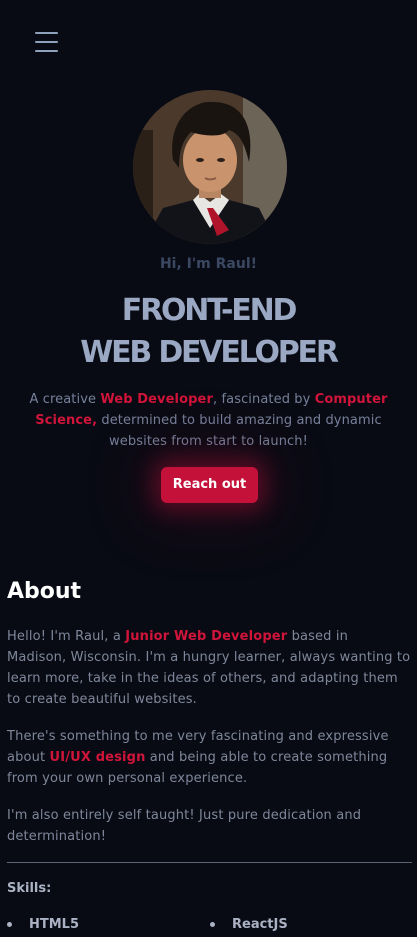  What do you see at coordinates (66, 636) in the screenshot?
I see `about-text: Hello! I'm Raul, a` at bounding box center [66, 636].